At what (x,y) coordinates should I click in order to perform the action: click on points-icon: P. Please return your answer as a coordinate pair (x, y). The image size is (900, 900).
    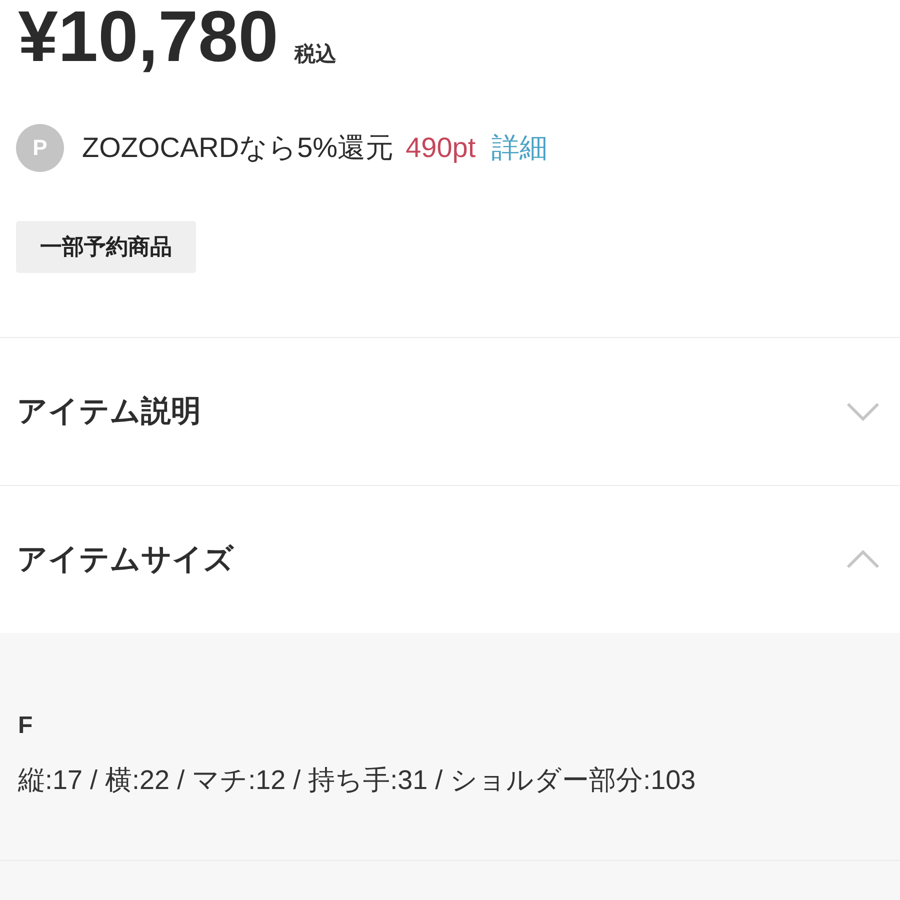
    Looking at the image, I should click on (40, 148).